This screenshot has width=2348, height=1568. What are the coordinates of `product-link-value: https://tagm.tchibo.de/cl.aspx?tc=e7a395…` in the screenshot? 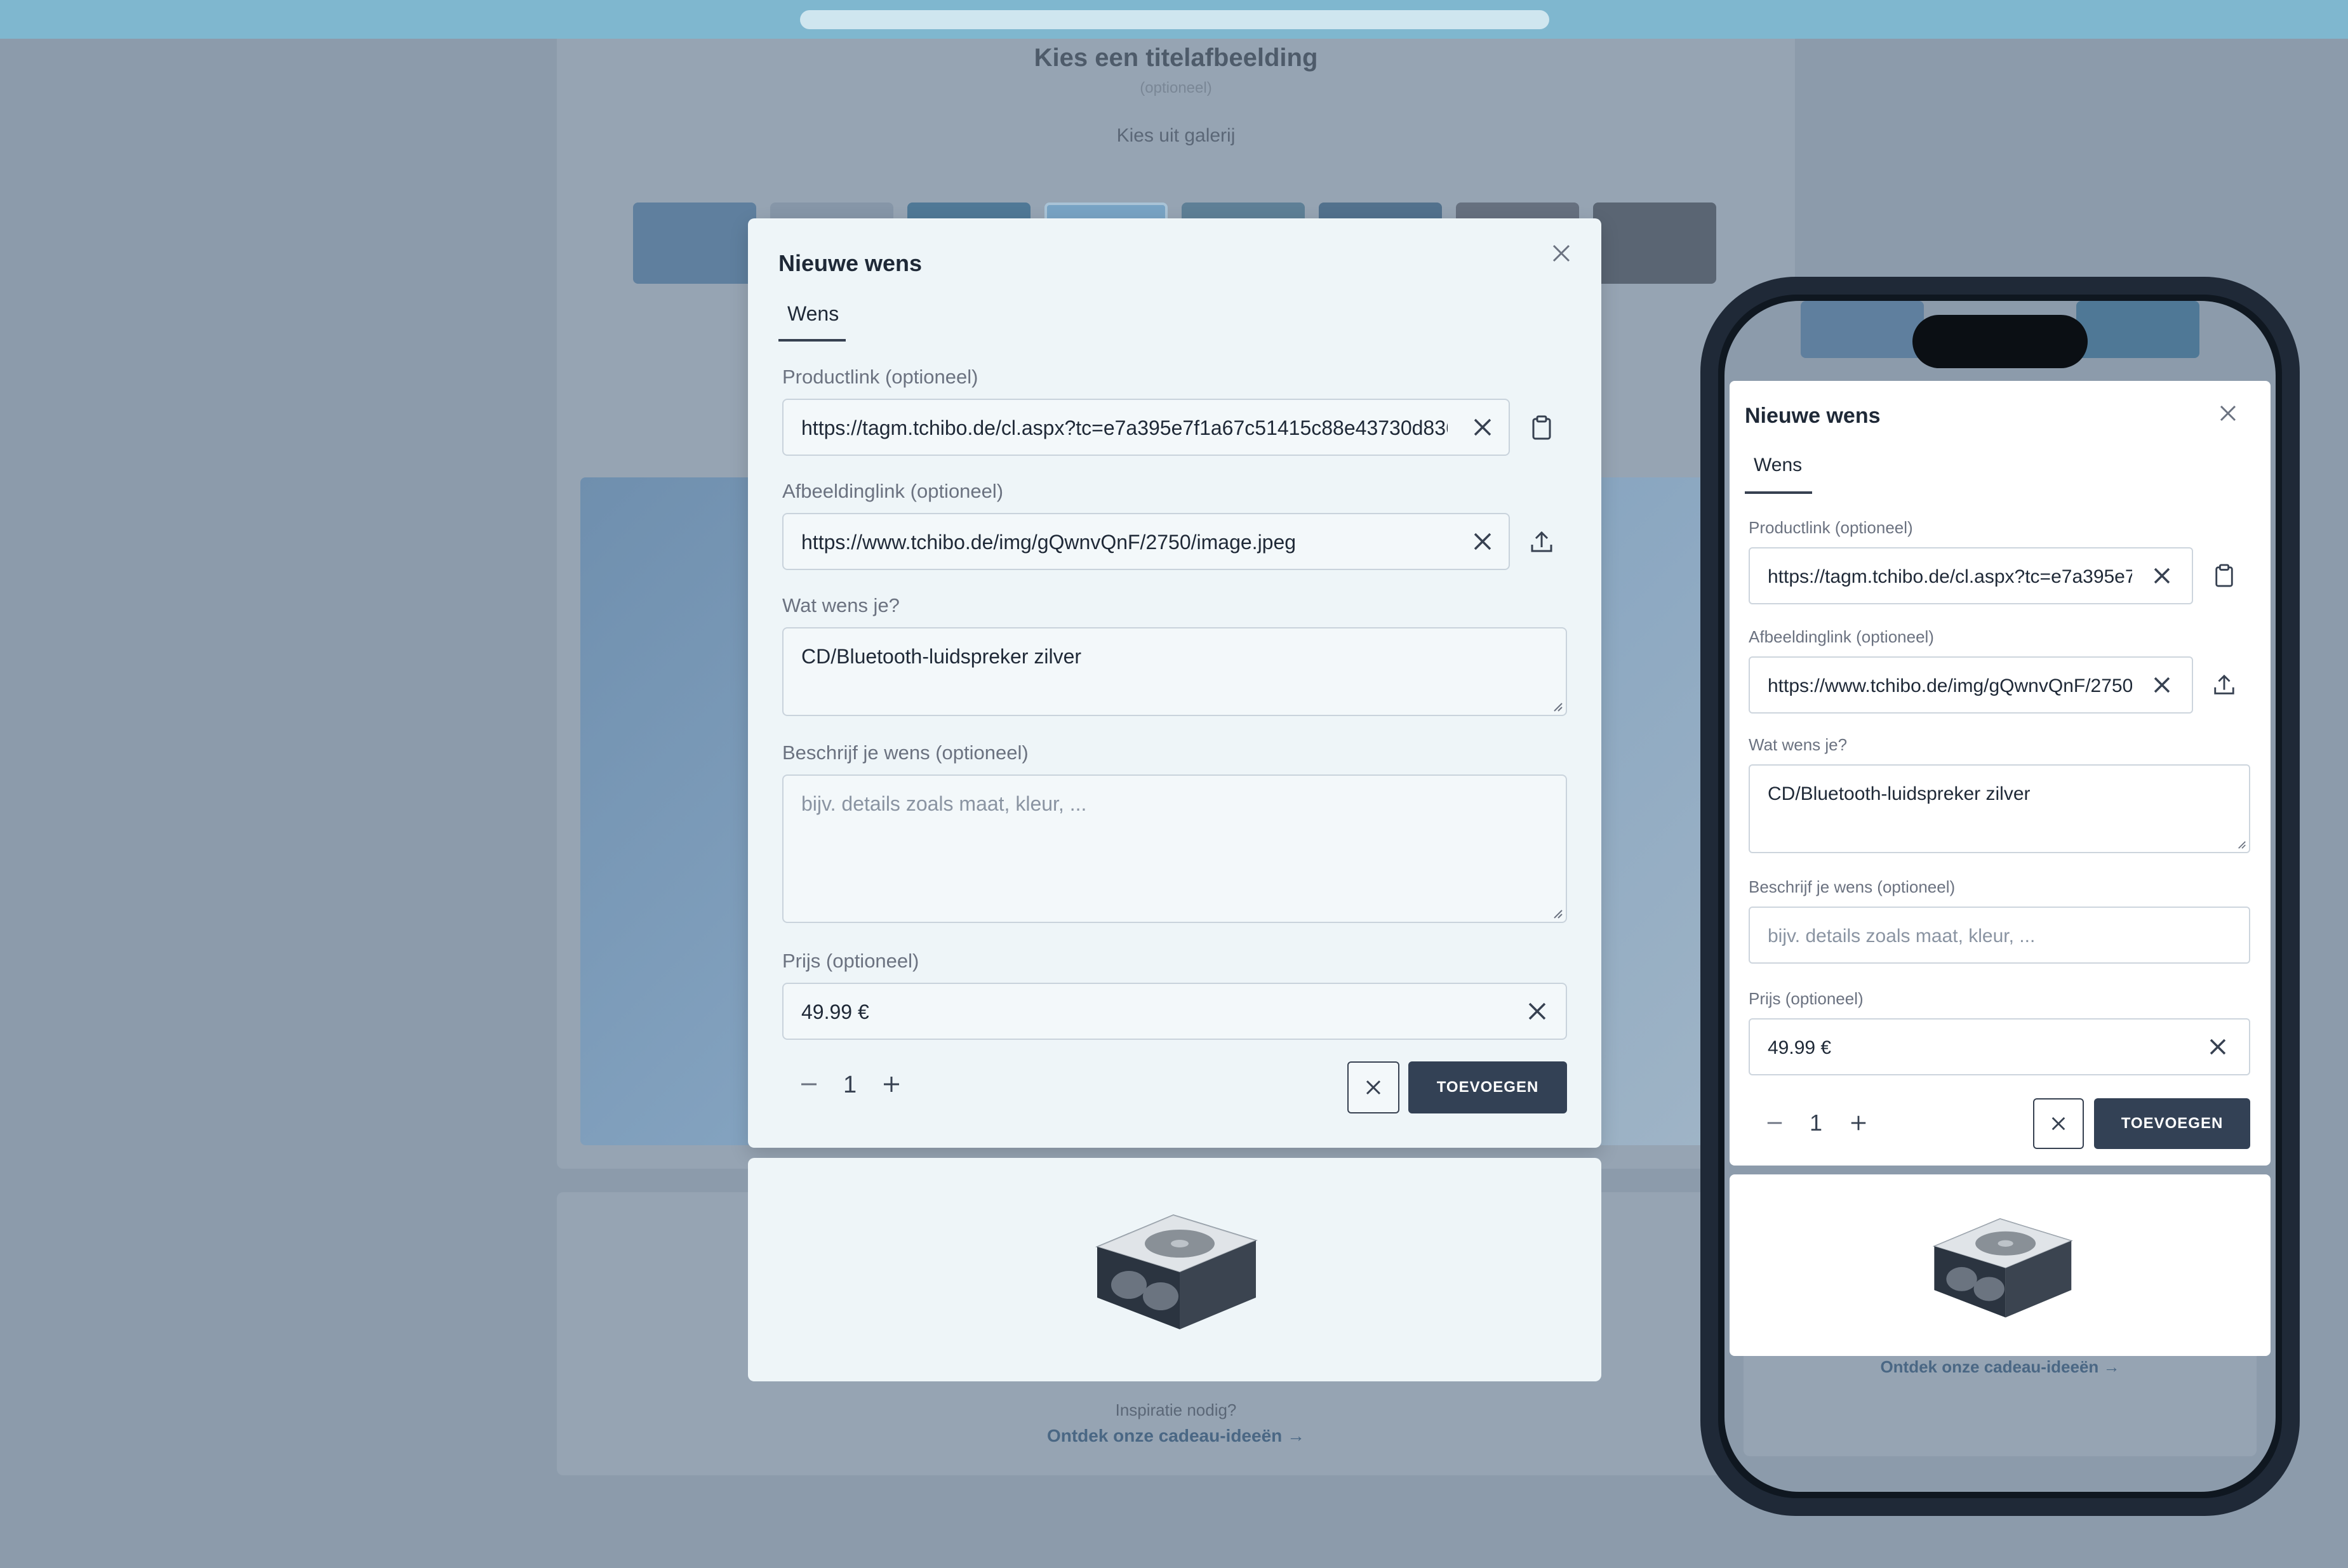 It's located at (1124, 427).